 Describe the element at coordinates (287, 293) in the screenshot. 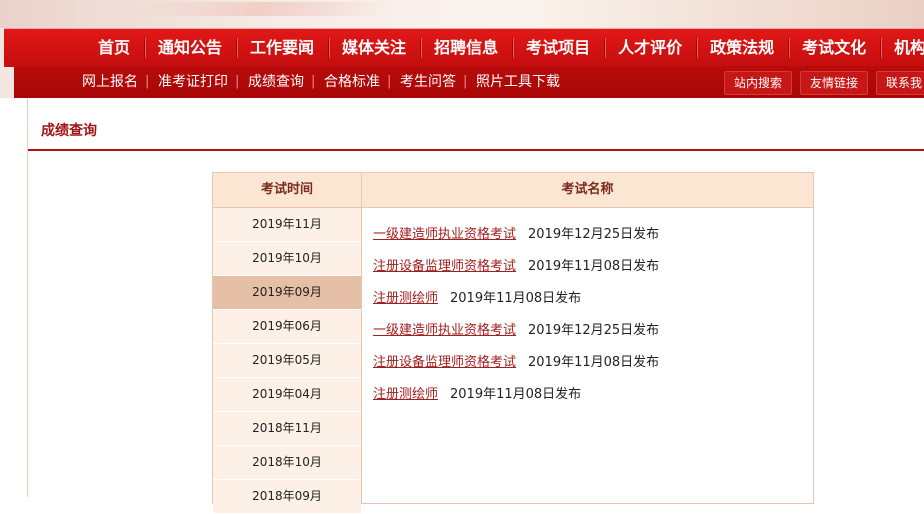

I see `exam-date-row: 2019年09月` at that location.